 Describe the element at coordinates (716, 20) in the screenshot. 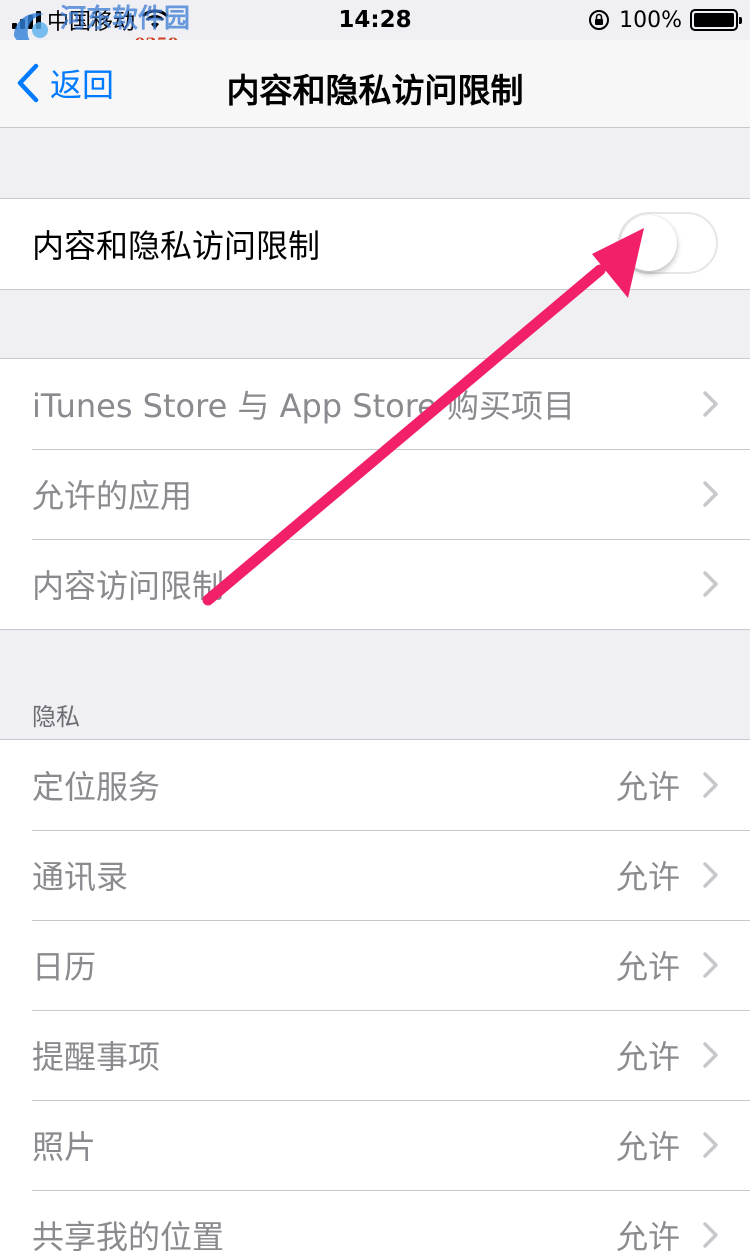

I see `battery-icon` at that location.